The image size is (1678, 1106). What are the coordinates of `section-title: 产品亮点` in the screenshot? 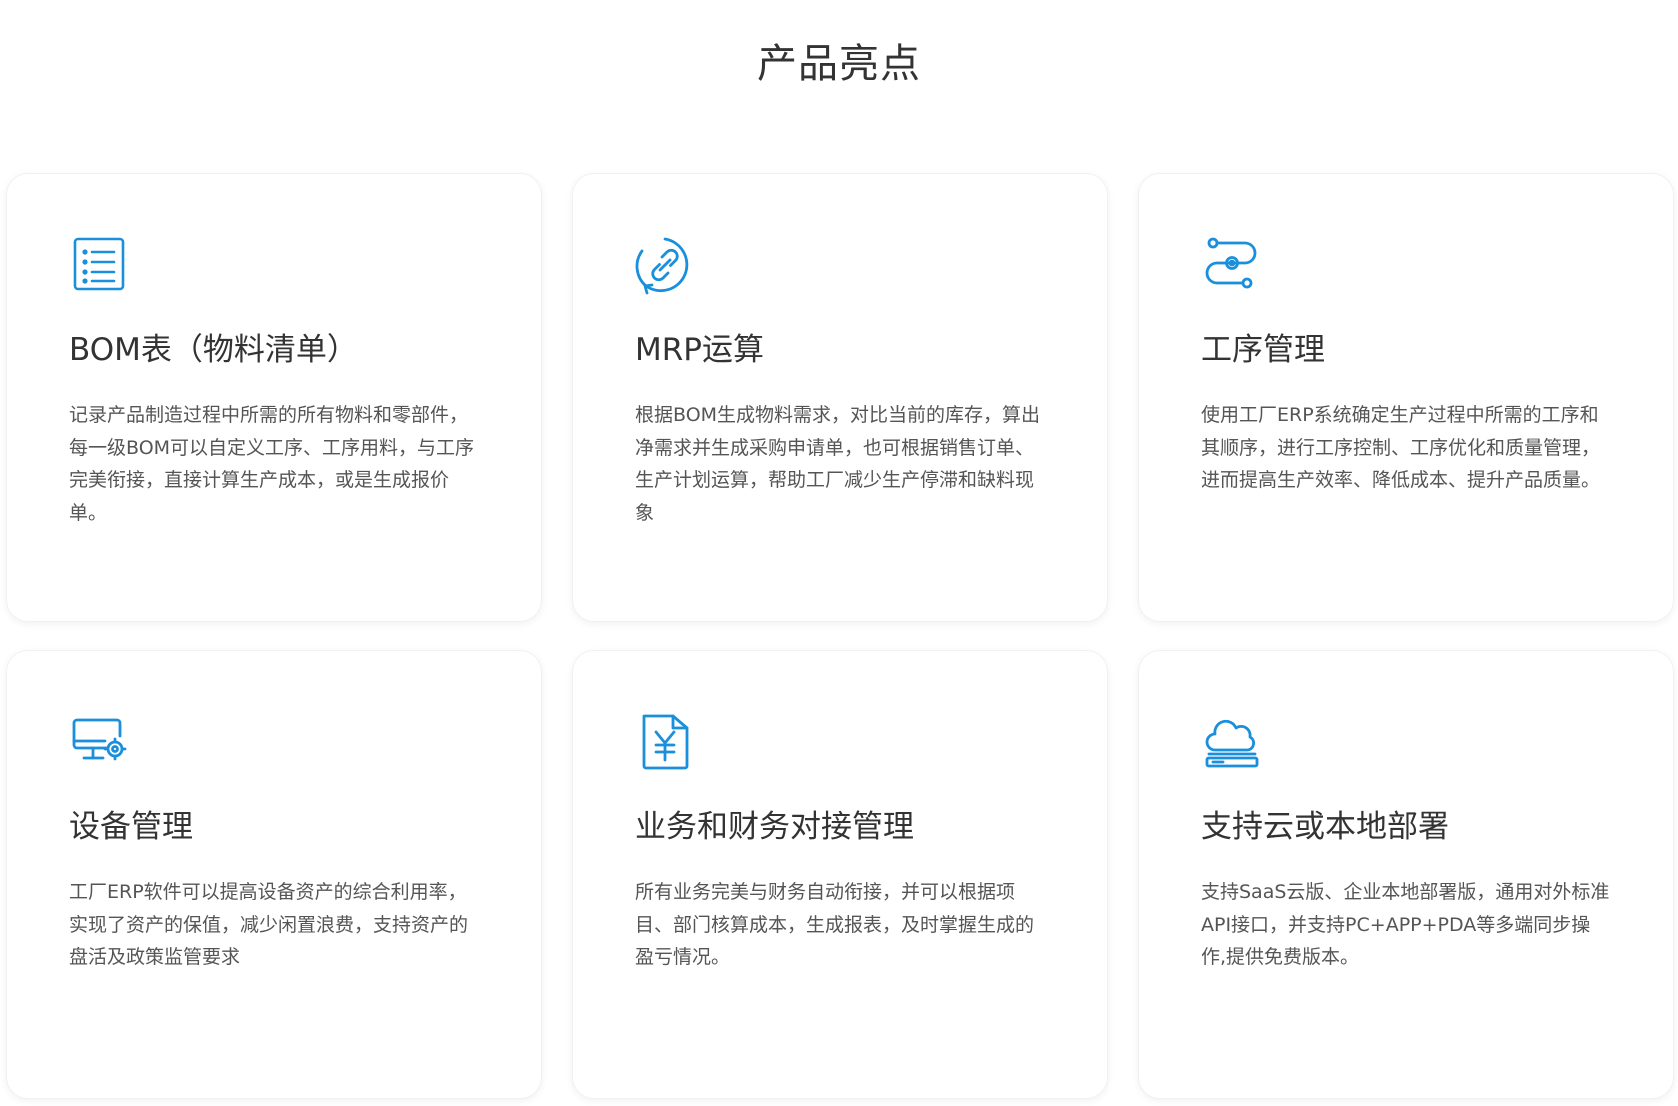 It's located at (839, 64).